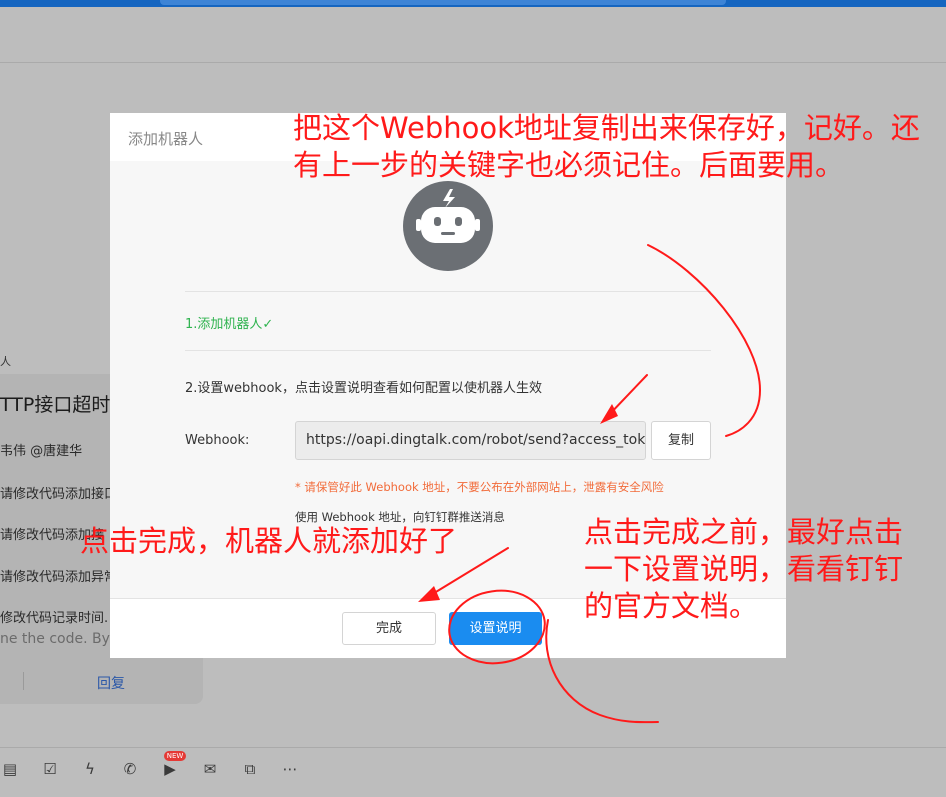 This screenshot has width=946, height=797. Describe the element at coordinates (269, 541) in the screenshot. I see `annotation-left: 点击完成，机器人就添加好了` at that location.